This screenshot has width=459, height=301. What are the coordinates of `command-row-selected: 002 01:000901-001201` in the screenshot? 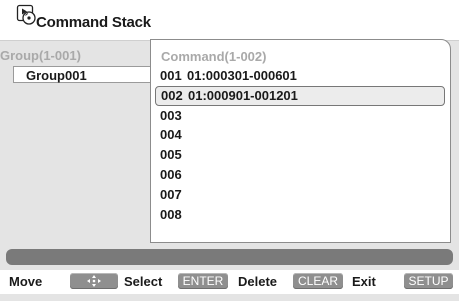 It's located at (300, 95).